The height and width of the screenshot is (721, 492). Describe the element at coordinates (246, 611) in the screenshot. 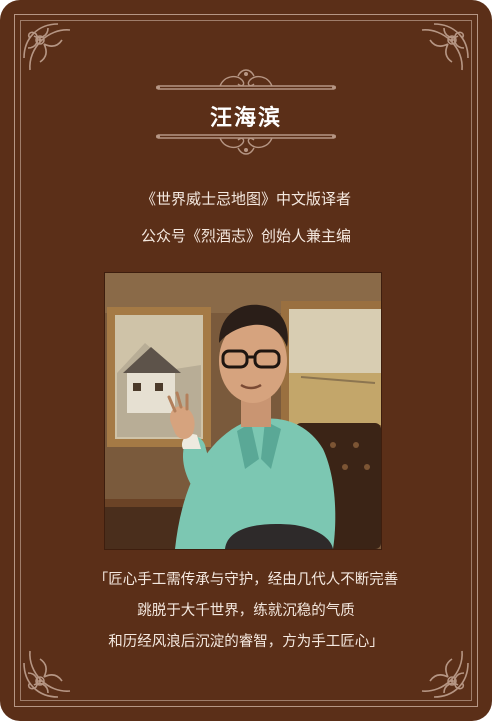

I see `quote-line-2: 跳脱于大千世界，练就沉稳的气质` at that location.